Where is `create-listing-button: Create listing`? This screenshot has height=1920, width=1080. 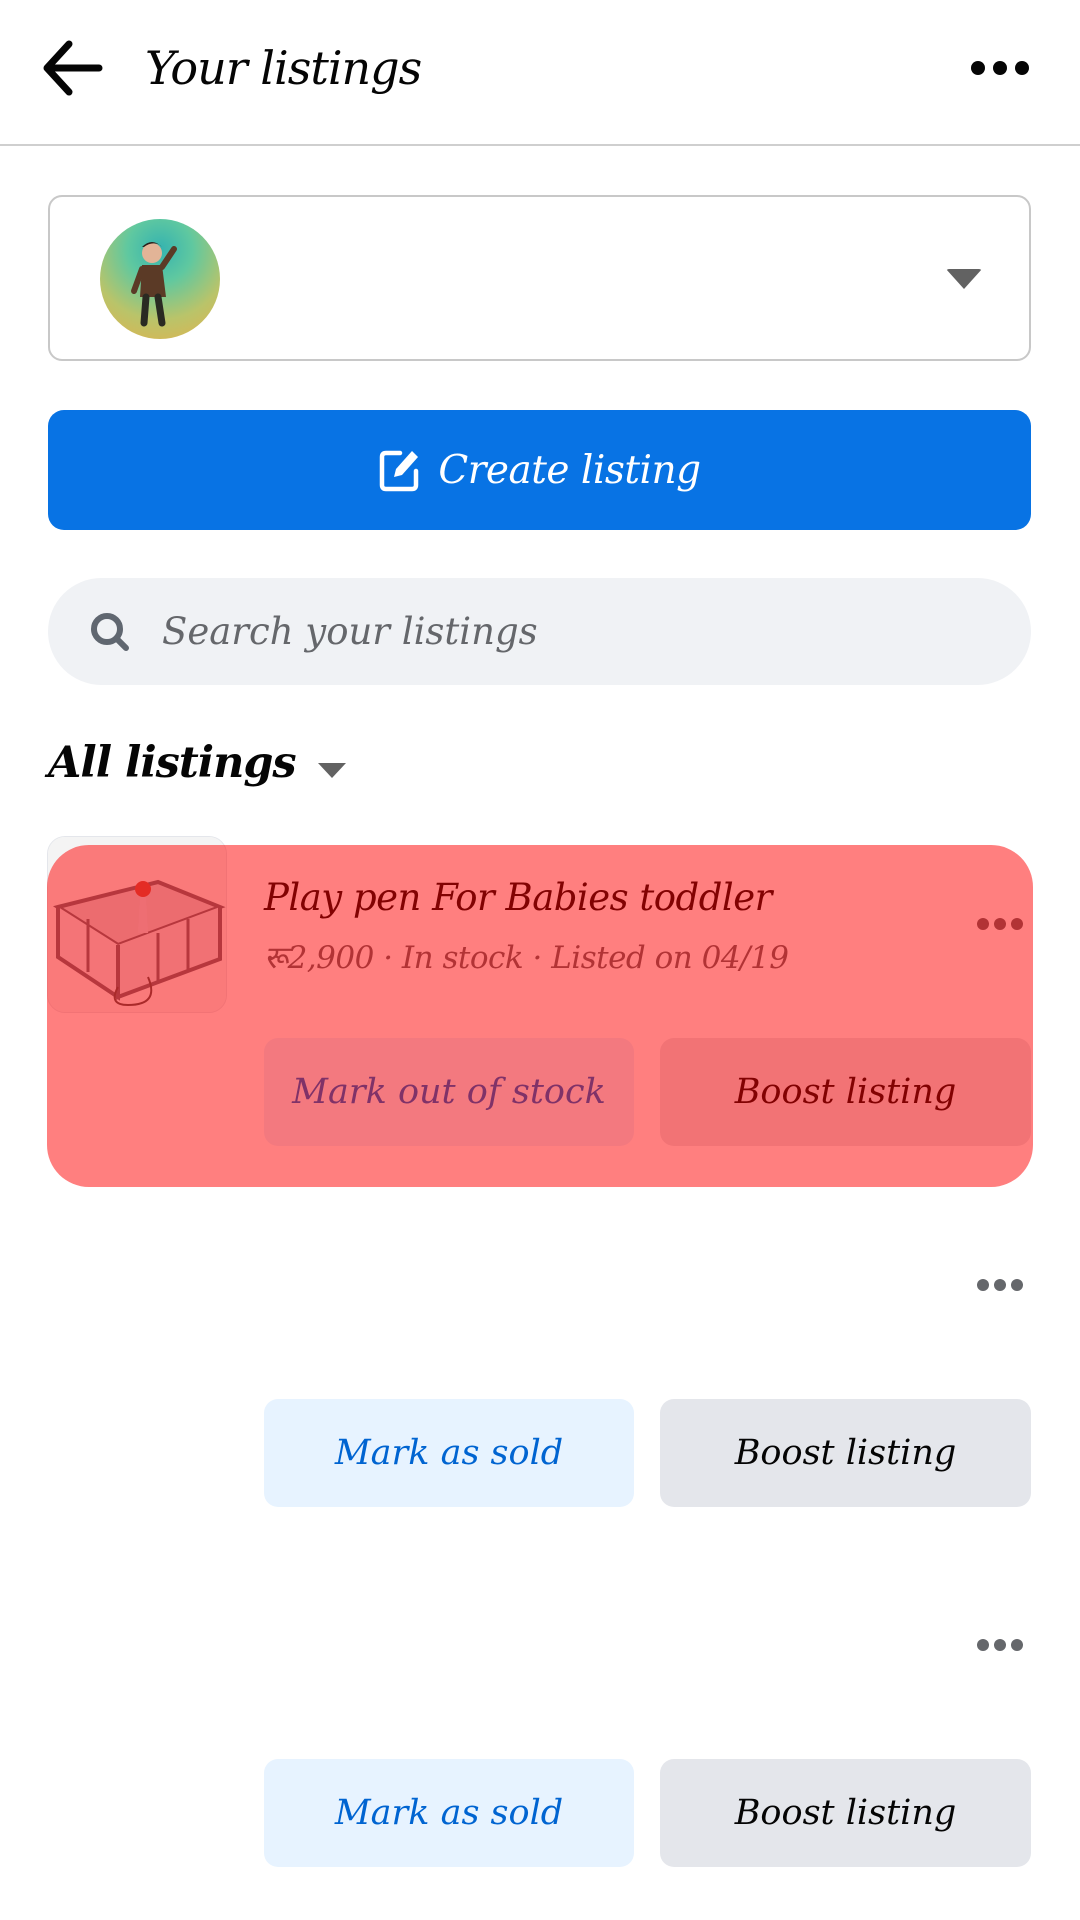
create-listing-button: Create listing is located at coordinates (539, 470).